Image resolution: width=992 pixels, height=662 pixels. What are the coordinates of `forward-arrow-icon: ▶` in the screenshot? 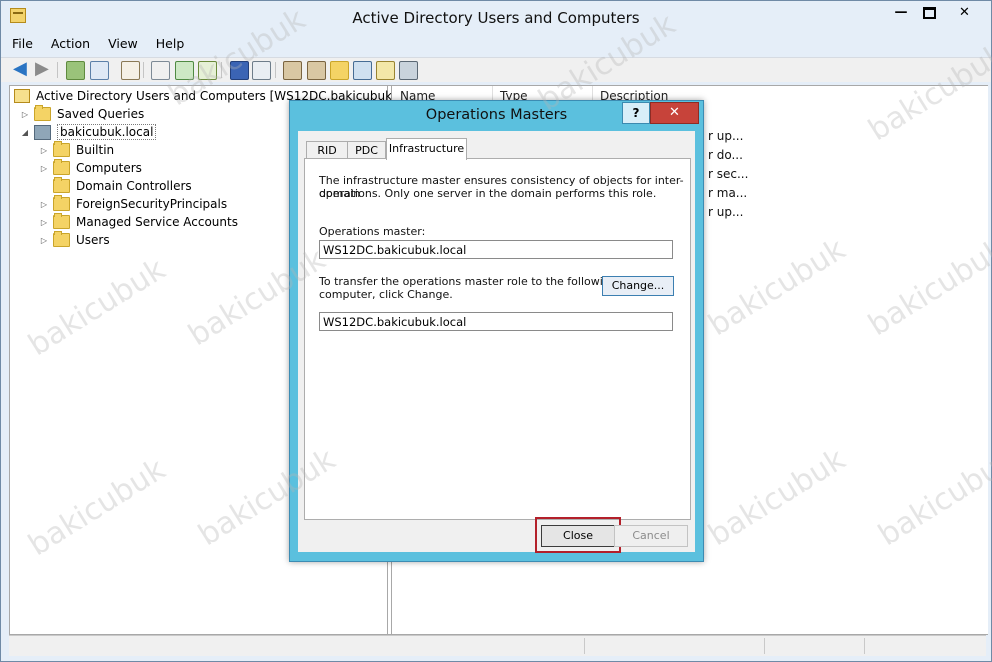 It's located at (43, 69).